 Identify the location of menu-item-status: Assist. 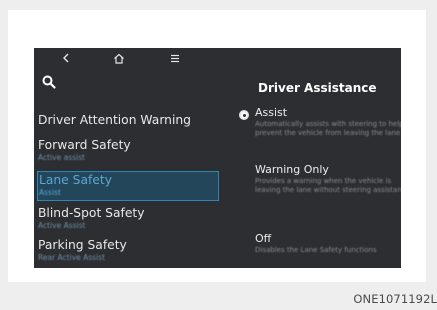
(50, 192).